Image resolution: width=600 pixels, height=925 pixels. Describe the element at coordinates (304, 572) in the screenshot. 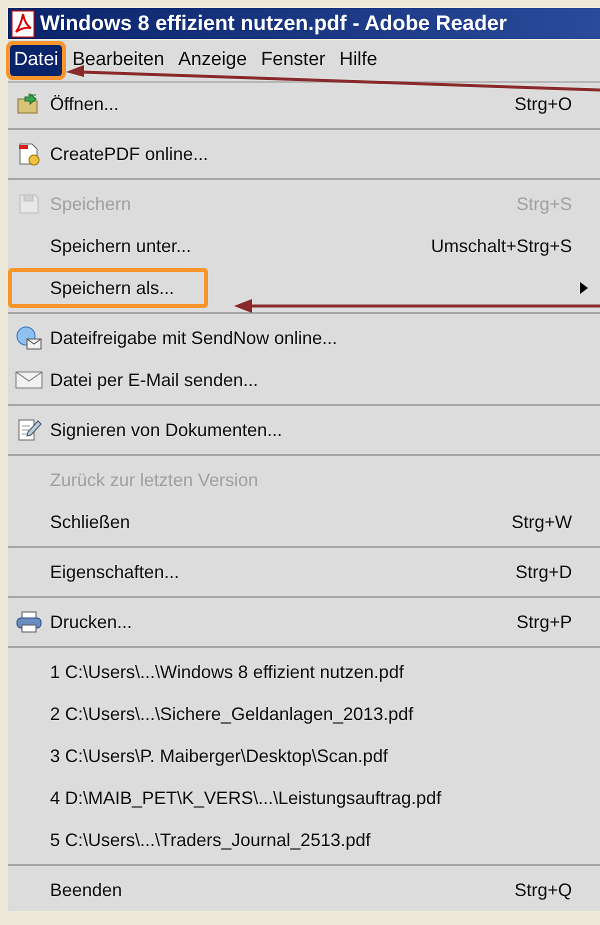

I see `menu-item: Eigenschaften... Strg+D` at that location.